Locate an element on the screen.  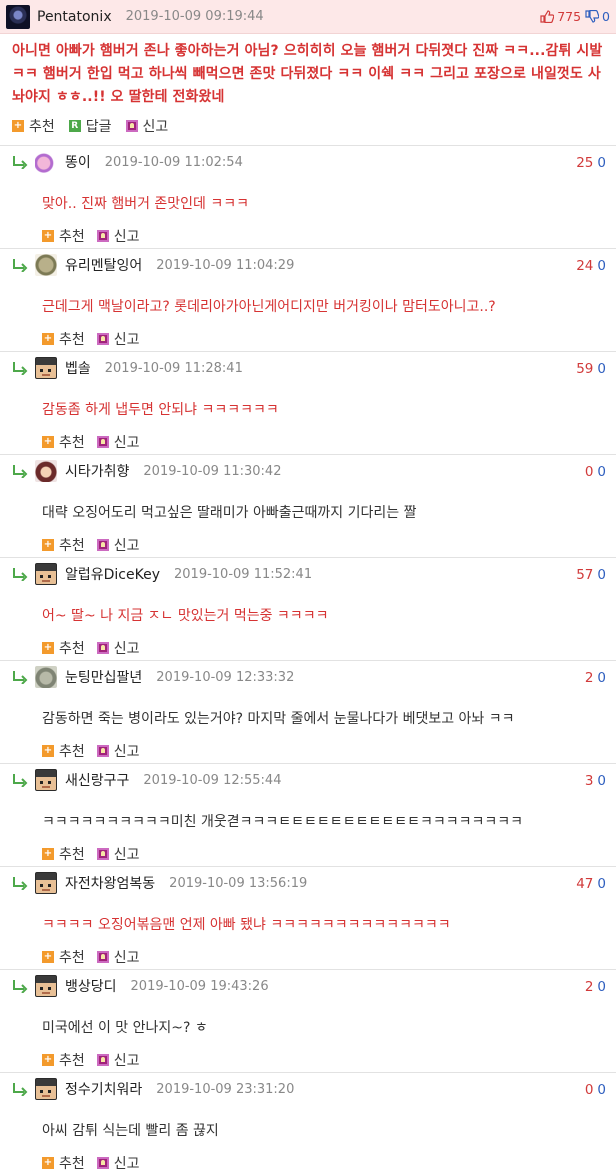
comment-date: 2019-10-09 13:56:19 is located at coordinates (238, 883).